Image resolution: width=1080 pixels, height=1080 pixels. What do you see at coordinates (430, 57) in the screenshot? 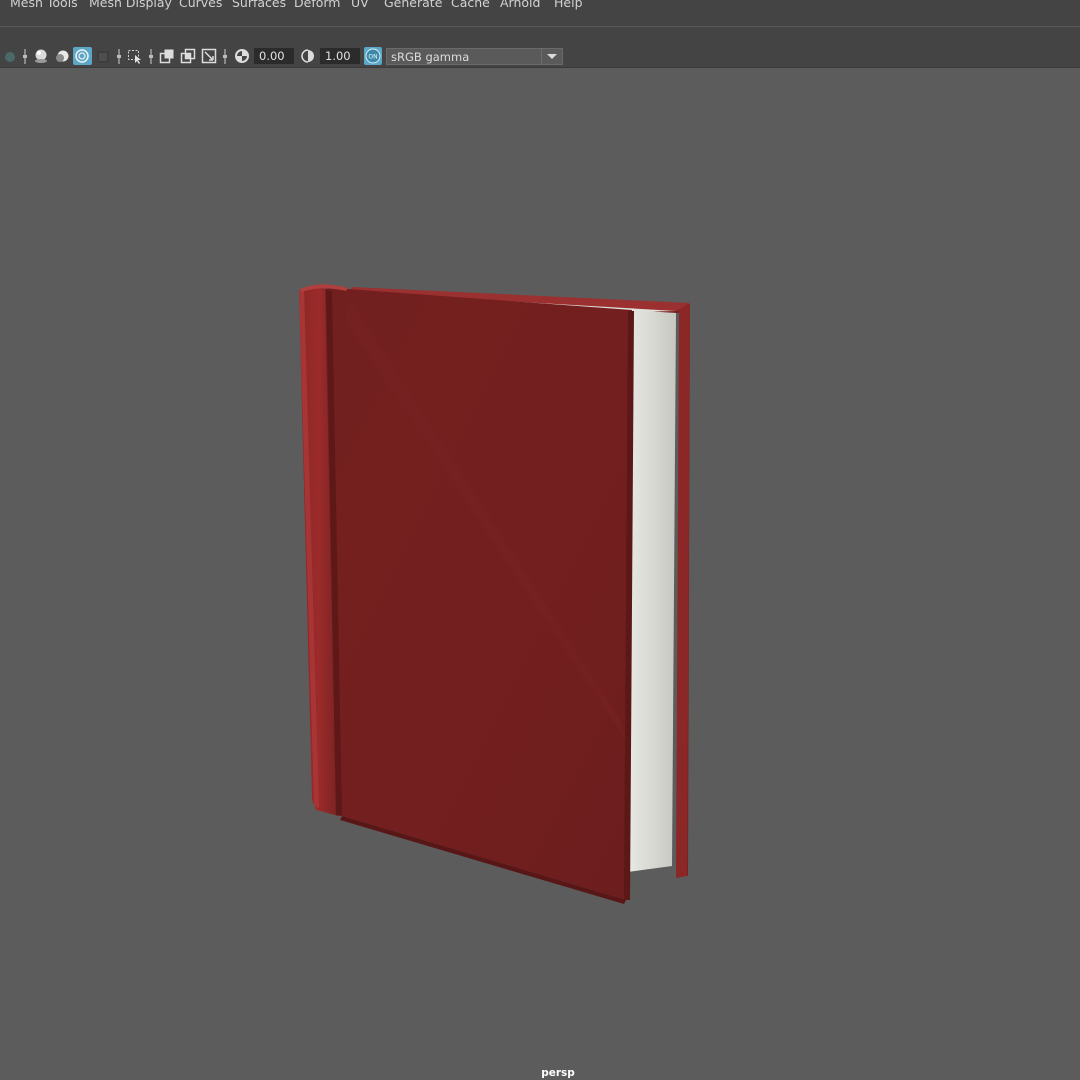
I see `color-space-label: sRGB gamma` at bounding box center [430, 57].